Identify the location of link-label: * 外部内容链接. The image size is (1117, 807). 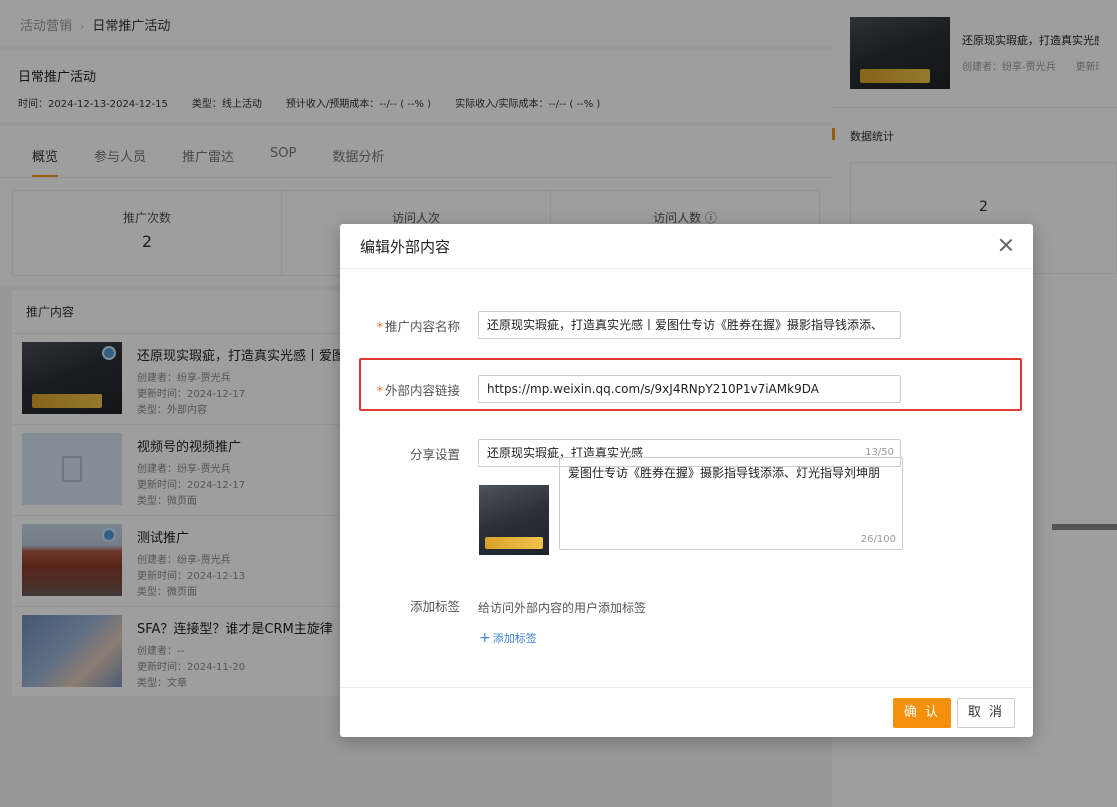
(400, 389).